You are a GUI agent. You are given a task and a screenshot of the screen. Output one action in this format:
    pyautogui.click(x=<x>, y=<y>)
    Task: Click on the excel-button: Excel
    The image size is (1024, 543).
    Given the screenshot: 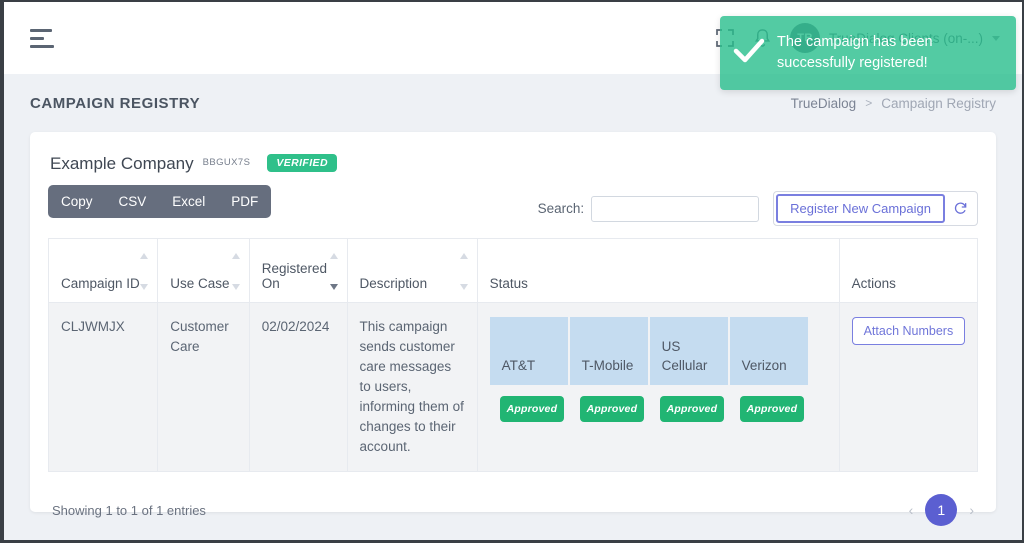 What is the action you would take?
    pyautogui.click(x=188, y=201)
    